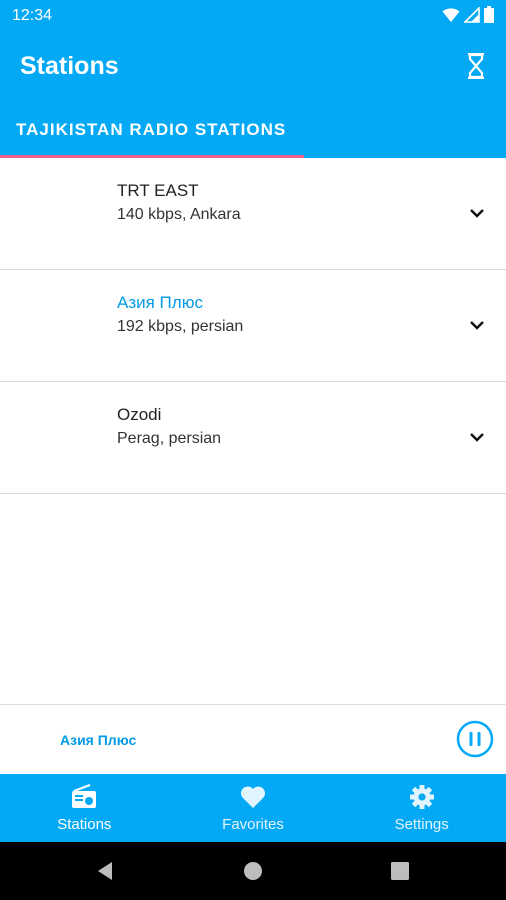 The width and height of the screenshot is (506, 900). I want to click on nav-item-favorites: Favorites, so click(253, 808).